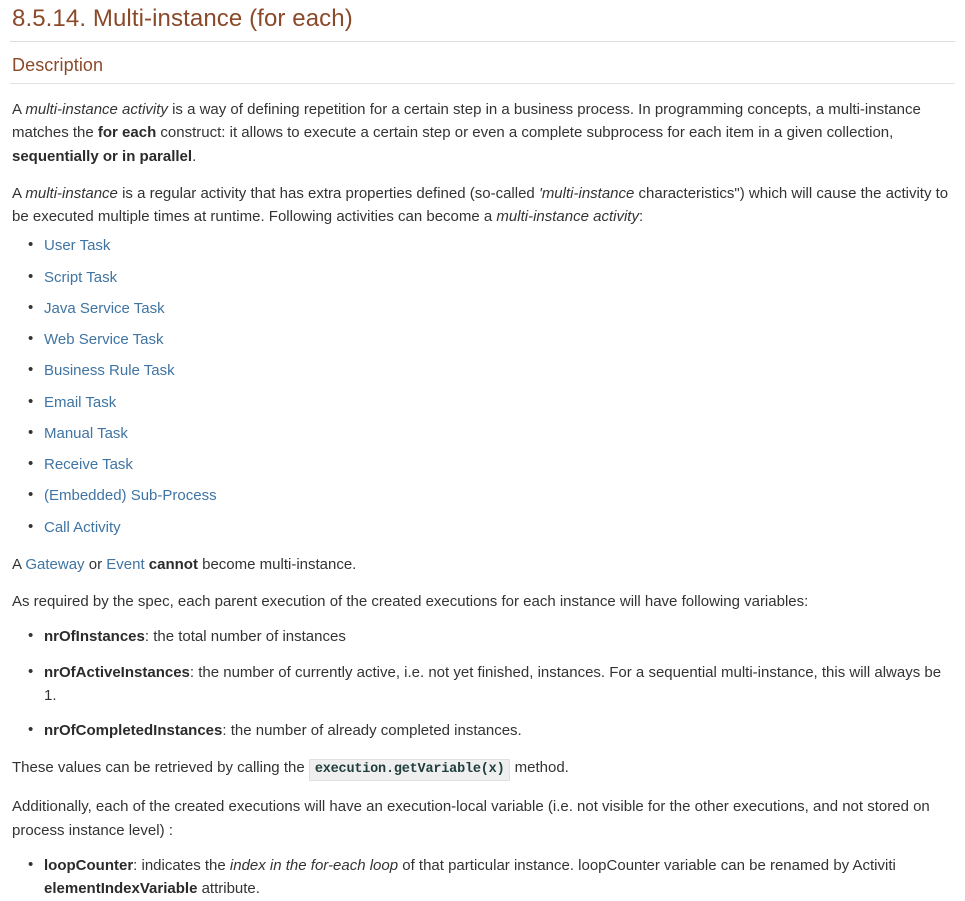  Describe the element at coordinates (491, 402) in the screenshot. I see `list-item: Email Task` at that location.